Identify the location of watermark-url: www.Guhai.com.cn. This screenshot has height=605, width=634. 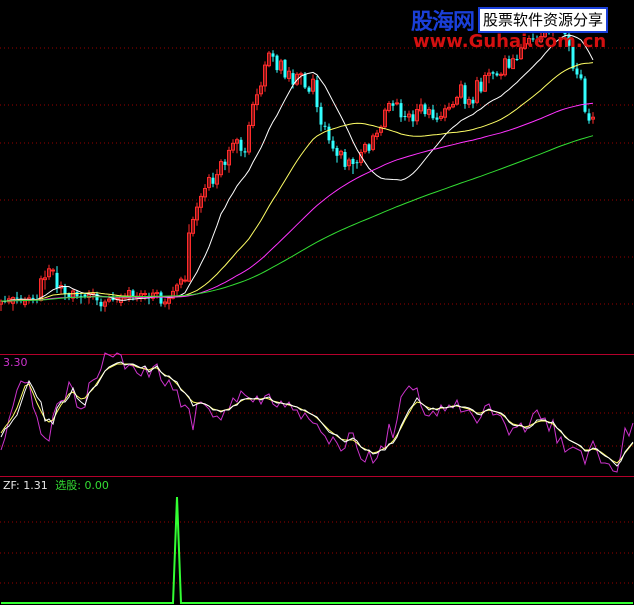
(510, 41).